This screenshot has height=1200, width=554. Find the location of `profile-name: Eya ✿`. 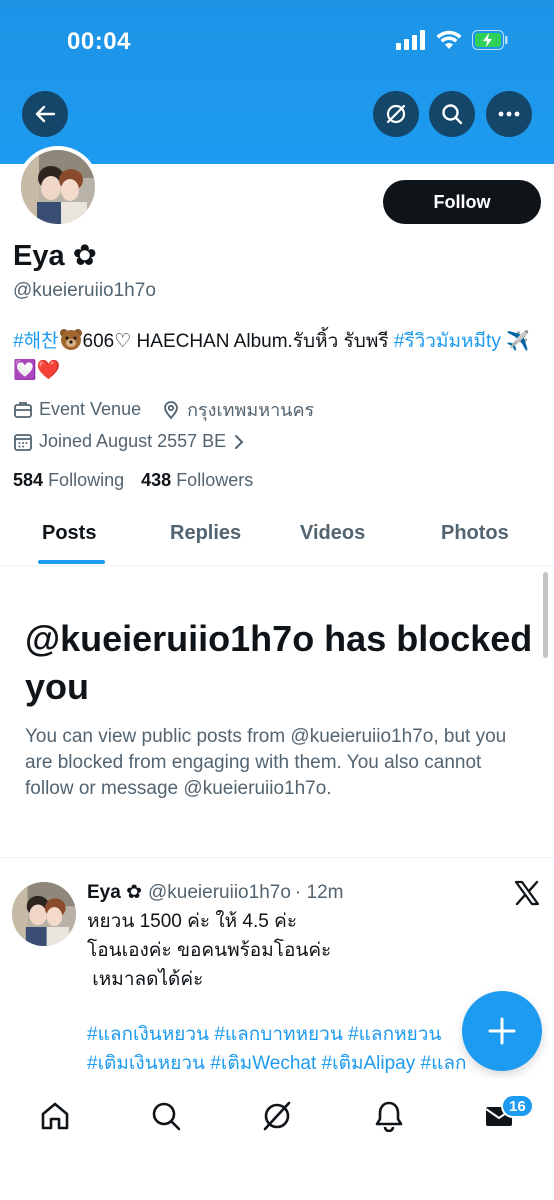

profile-name: Eya ✿ is located at coordinates (55, 256).